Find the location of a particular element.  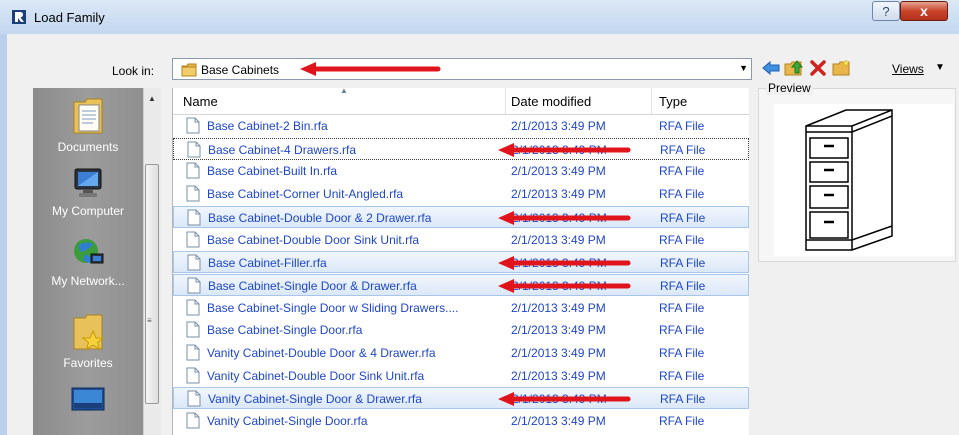

place-desktop is located at coordinates (88, 403).